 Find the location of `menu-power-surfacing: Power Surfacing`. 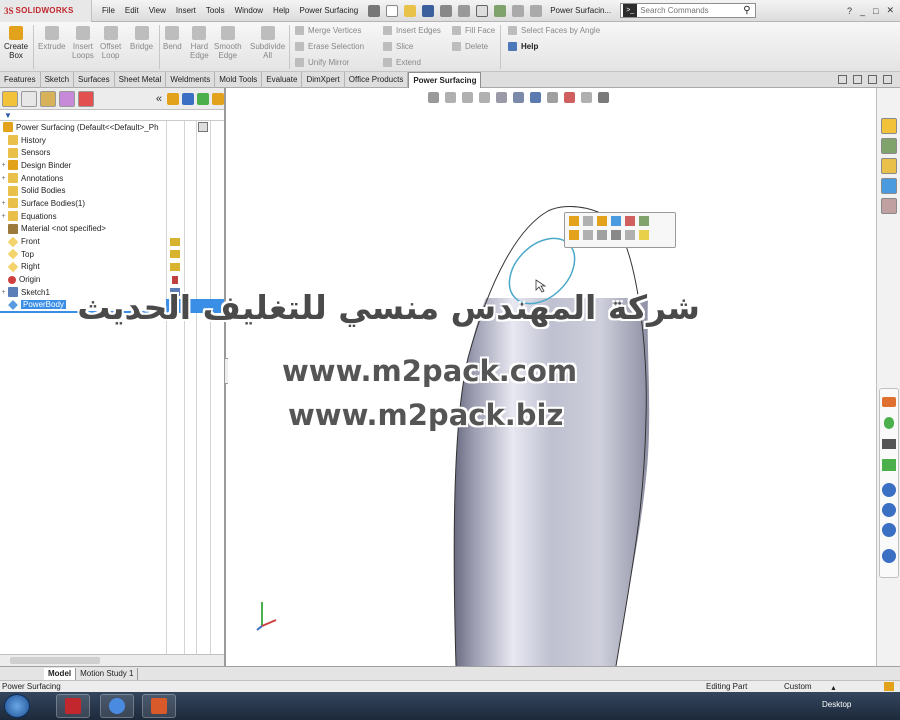

menu-power-surfacing: Power Surfacing is located at coordinates (329, 10).